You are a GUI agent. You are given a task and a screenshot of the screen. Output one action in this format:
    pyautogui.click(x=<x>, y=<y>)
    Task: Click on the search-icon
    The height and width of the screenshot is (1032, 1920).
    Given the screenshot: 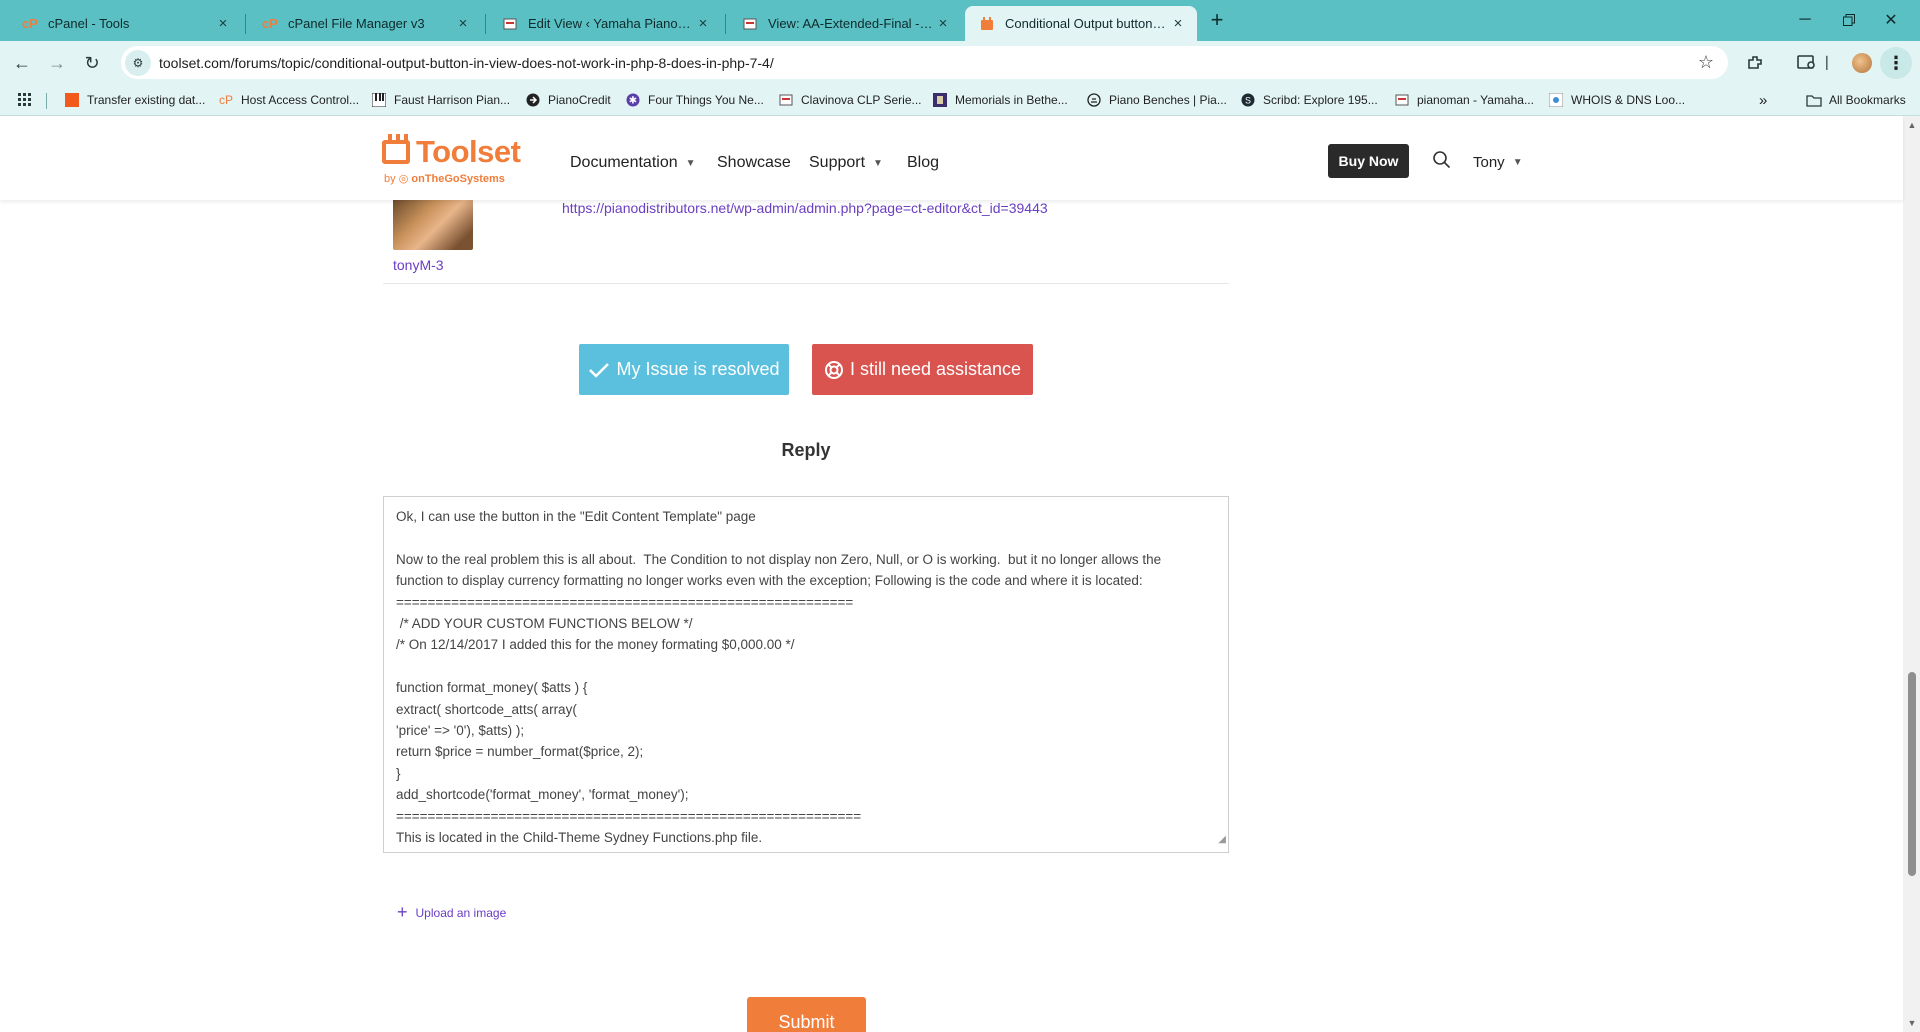 What is the action you would take?
    pyautogui.click(x=1442, y=160)
    